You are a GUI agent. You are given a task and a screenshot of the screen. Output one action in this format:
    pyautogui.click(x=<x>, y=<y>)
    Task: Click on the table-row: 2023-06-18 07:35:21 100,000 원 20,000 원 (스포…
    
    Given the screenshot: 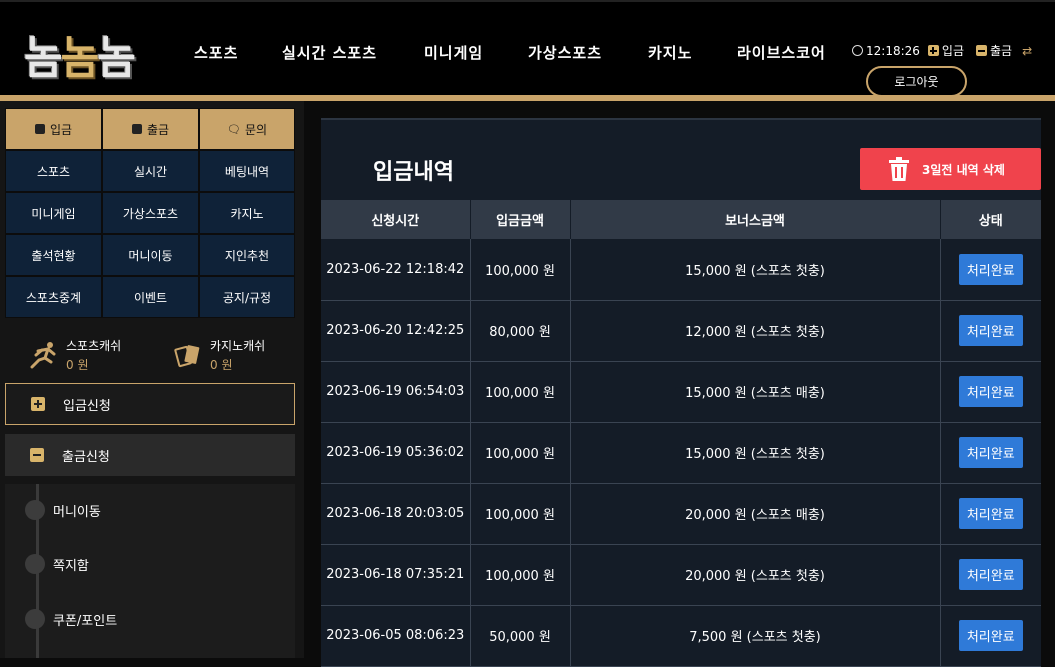 What is the action you would take?
    pyautogui.click(x=681, y=575)
    